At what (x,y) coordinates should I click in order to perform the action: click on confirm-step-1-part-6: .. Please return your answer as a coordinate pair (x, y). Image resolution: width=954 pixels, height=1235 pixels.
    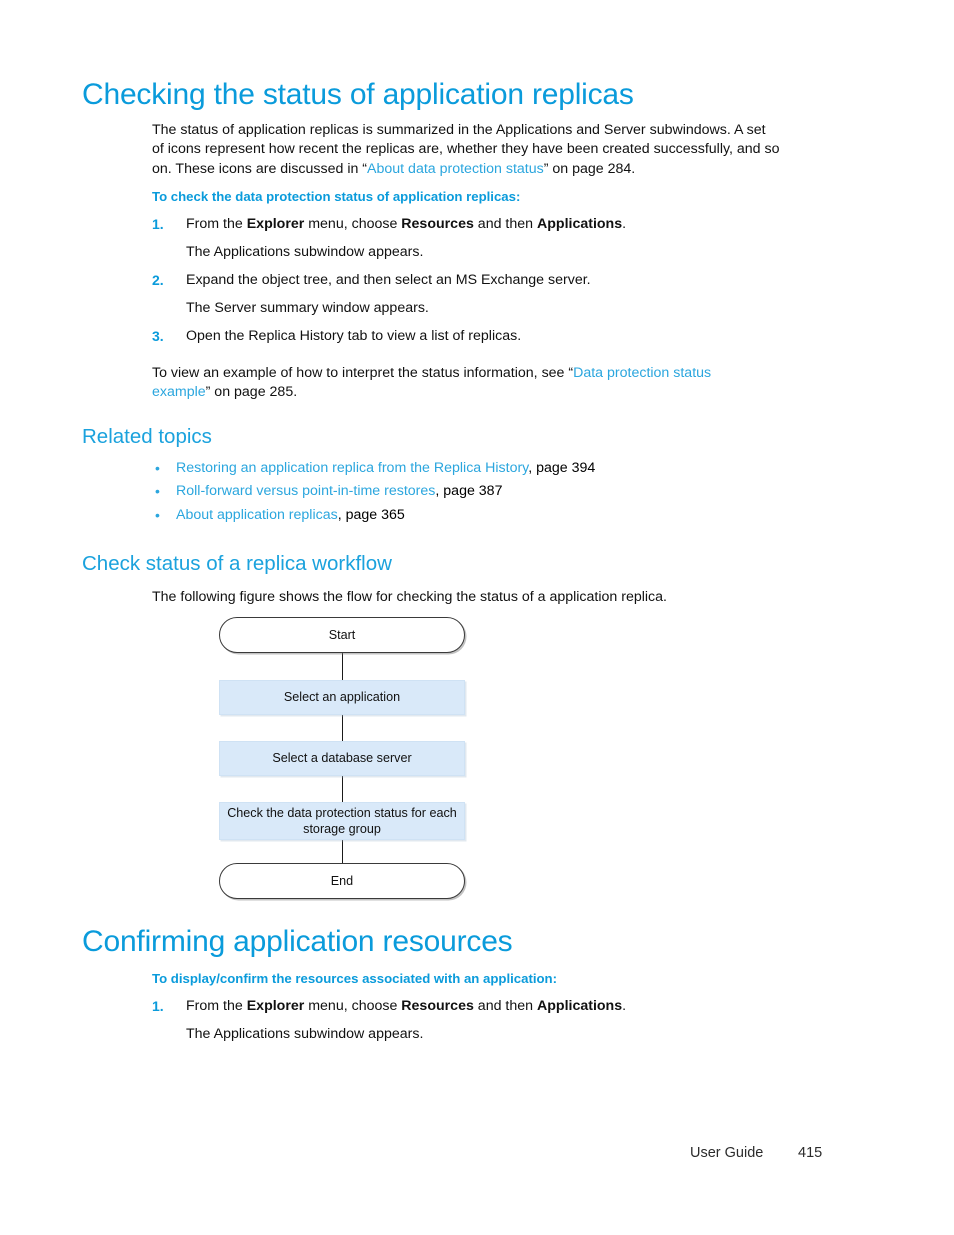
    Looking at the image, I should click on (624, 1006).